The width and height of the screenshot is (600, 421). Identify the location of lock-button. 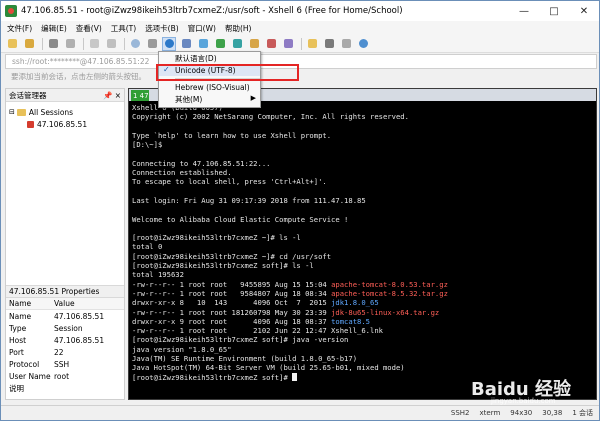
(254, 44).